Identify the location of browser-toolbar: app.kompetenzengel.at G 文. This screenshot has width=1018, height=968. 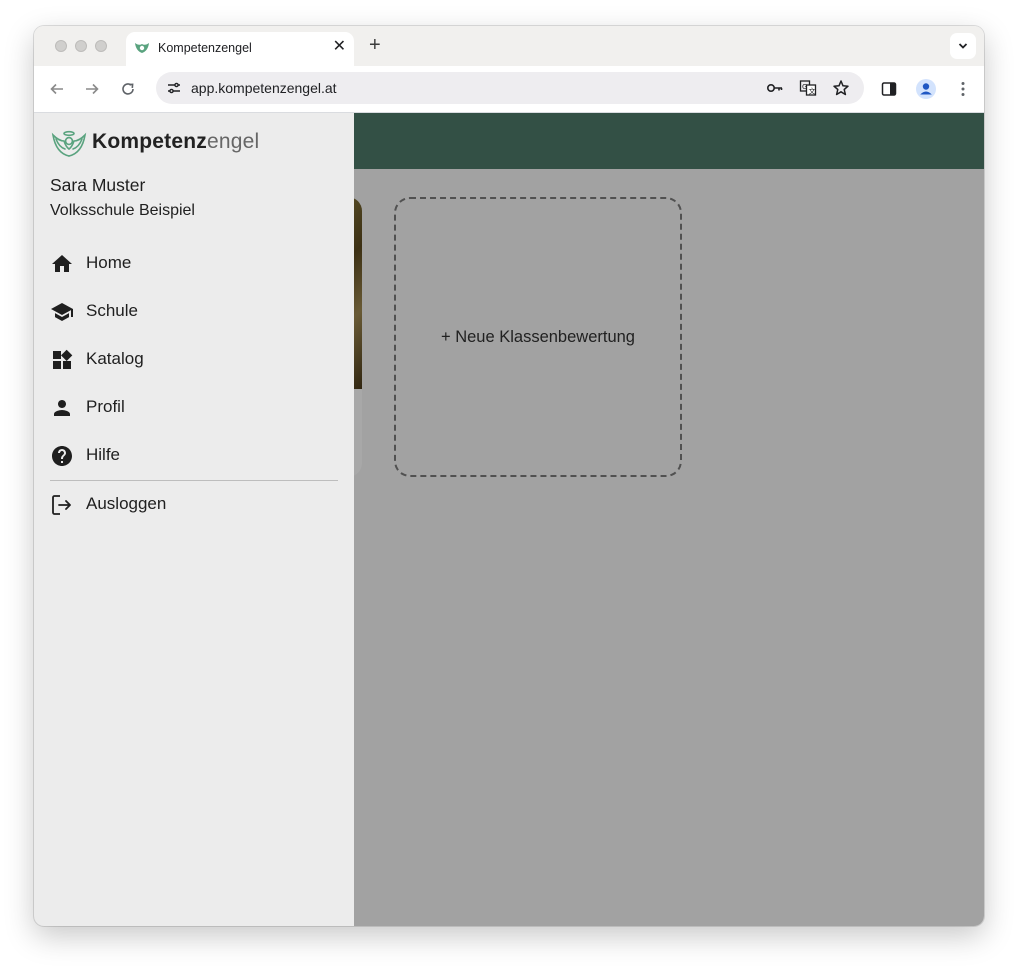
(509, 89).